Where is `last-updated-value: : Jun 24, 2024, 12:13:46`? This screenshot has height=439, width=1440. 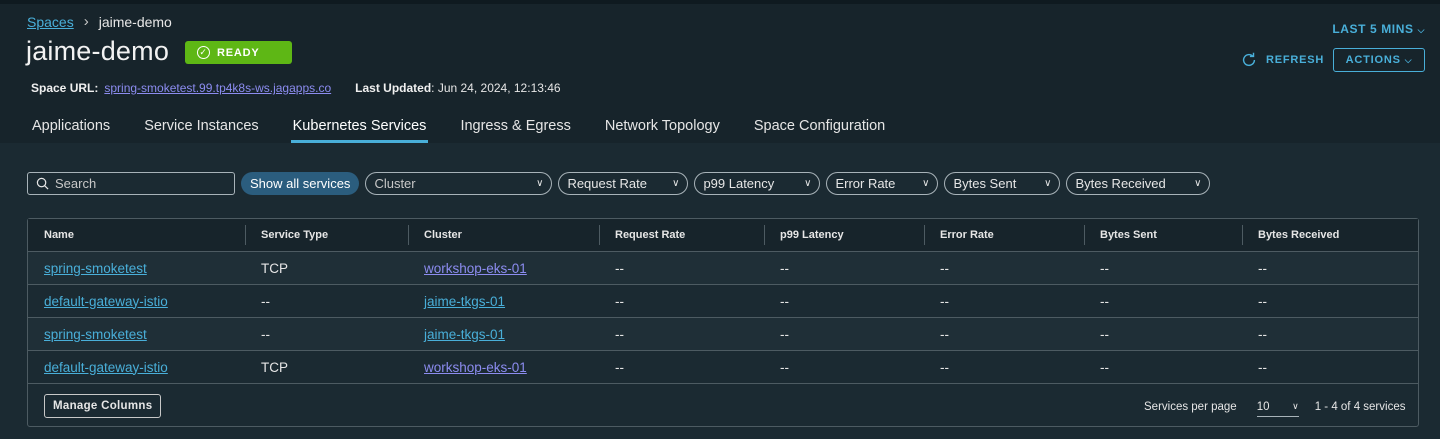 last-updated-value: : Jun 24, 2024, 12:13:46 is located at coordinates (496, 88).